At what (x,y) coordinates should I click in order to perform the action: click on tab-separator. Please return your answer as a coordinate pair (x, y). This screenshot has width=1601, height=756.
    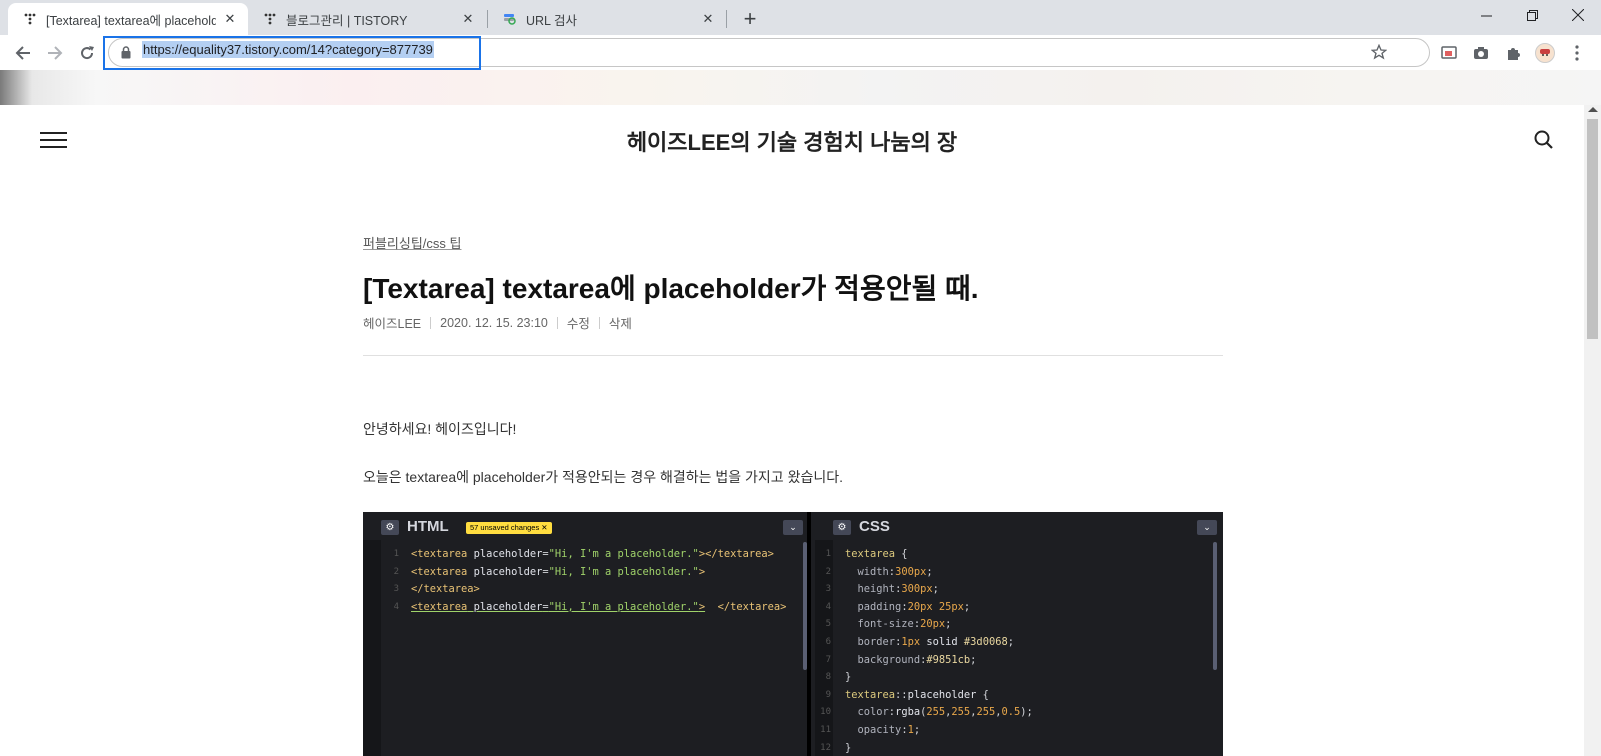
    Looking at the image, I should click on (726, 19).